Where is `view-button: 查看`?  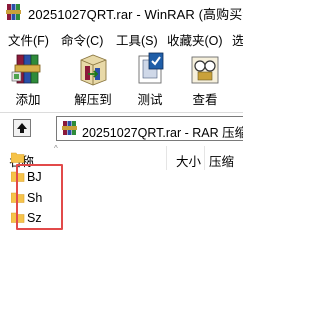
view-button: 查看 is located at coordinates (205, 80).